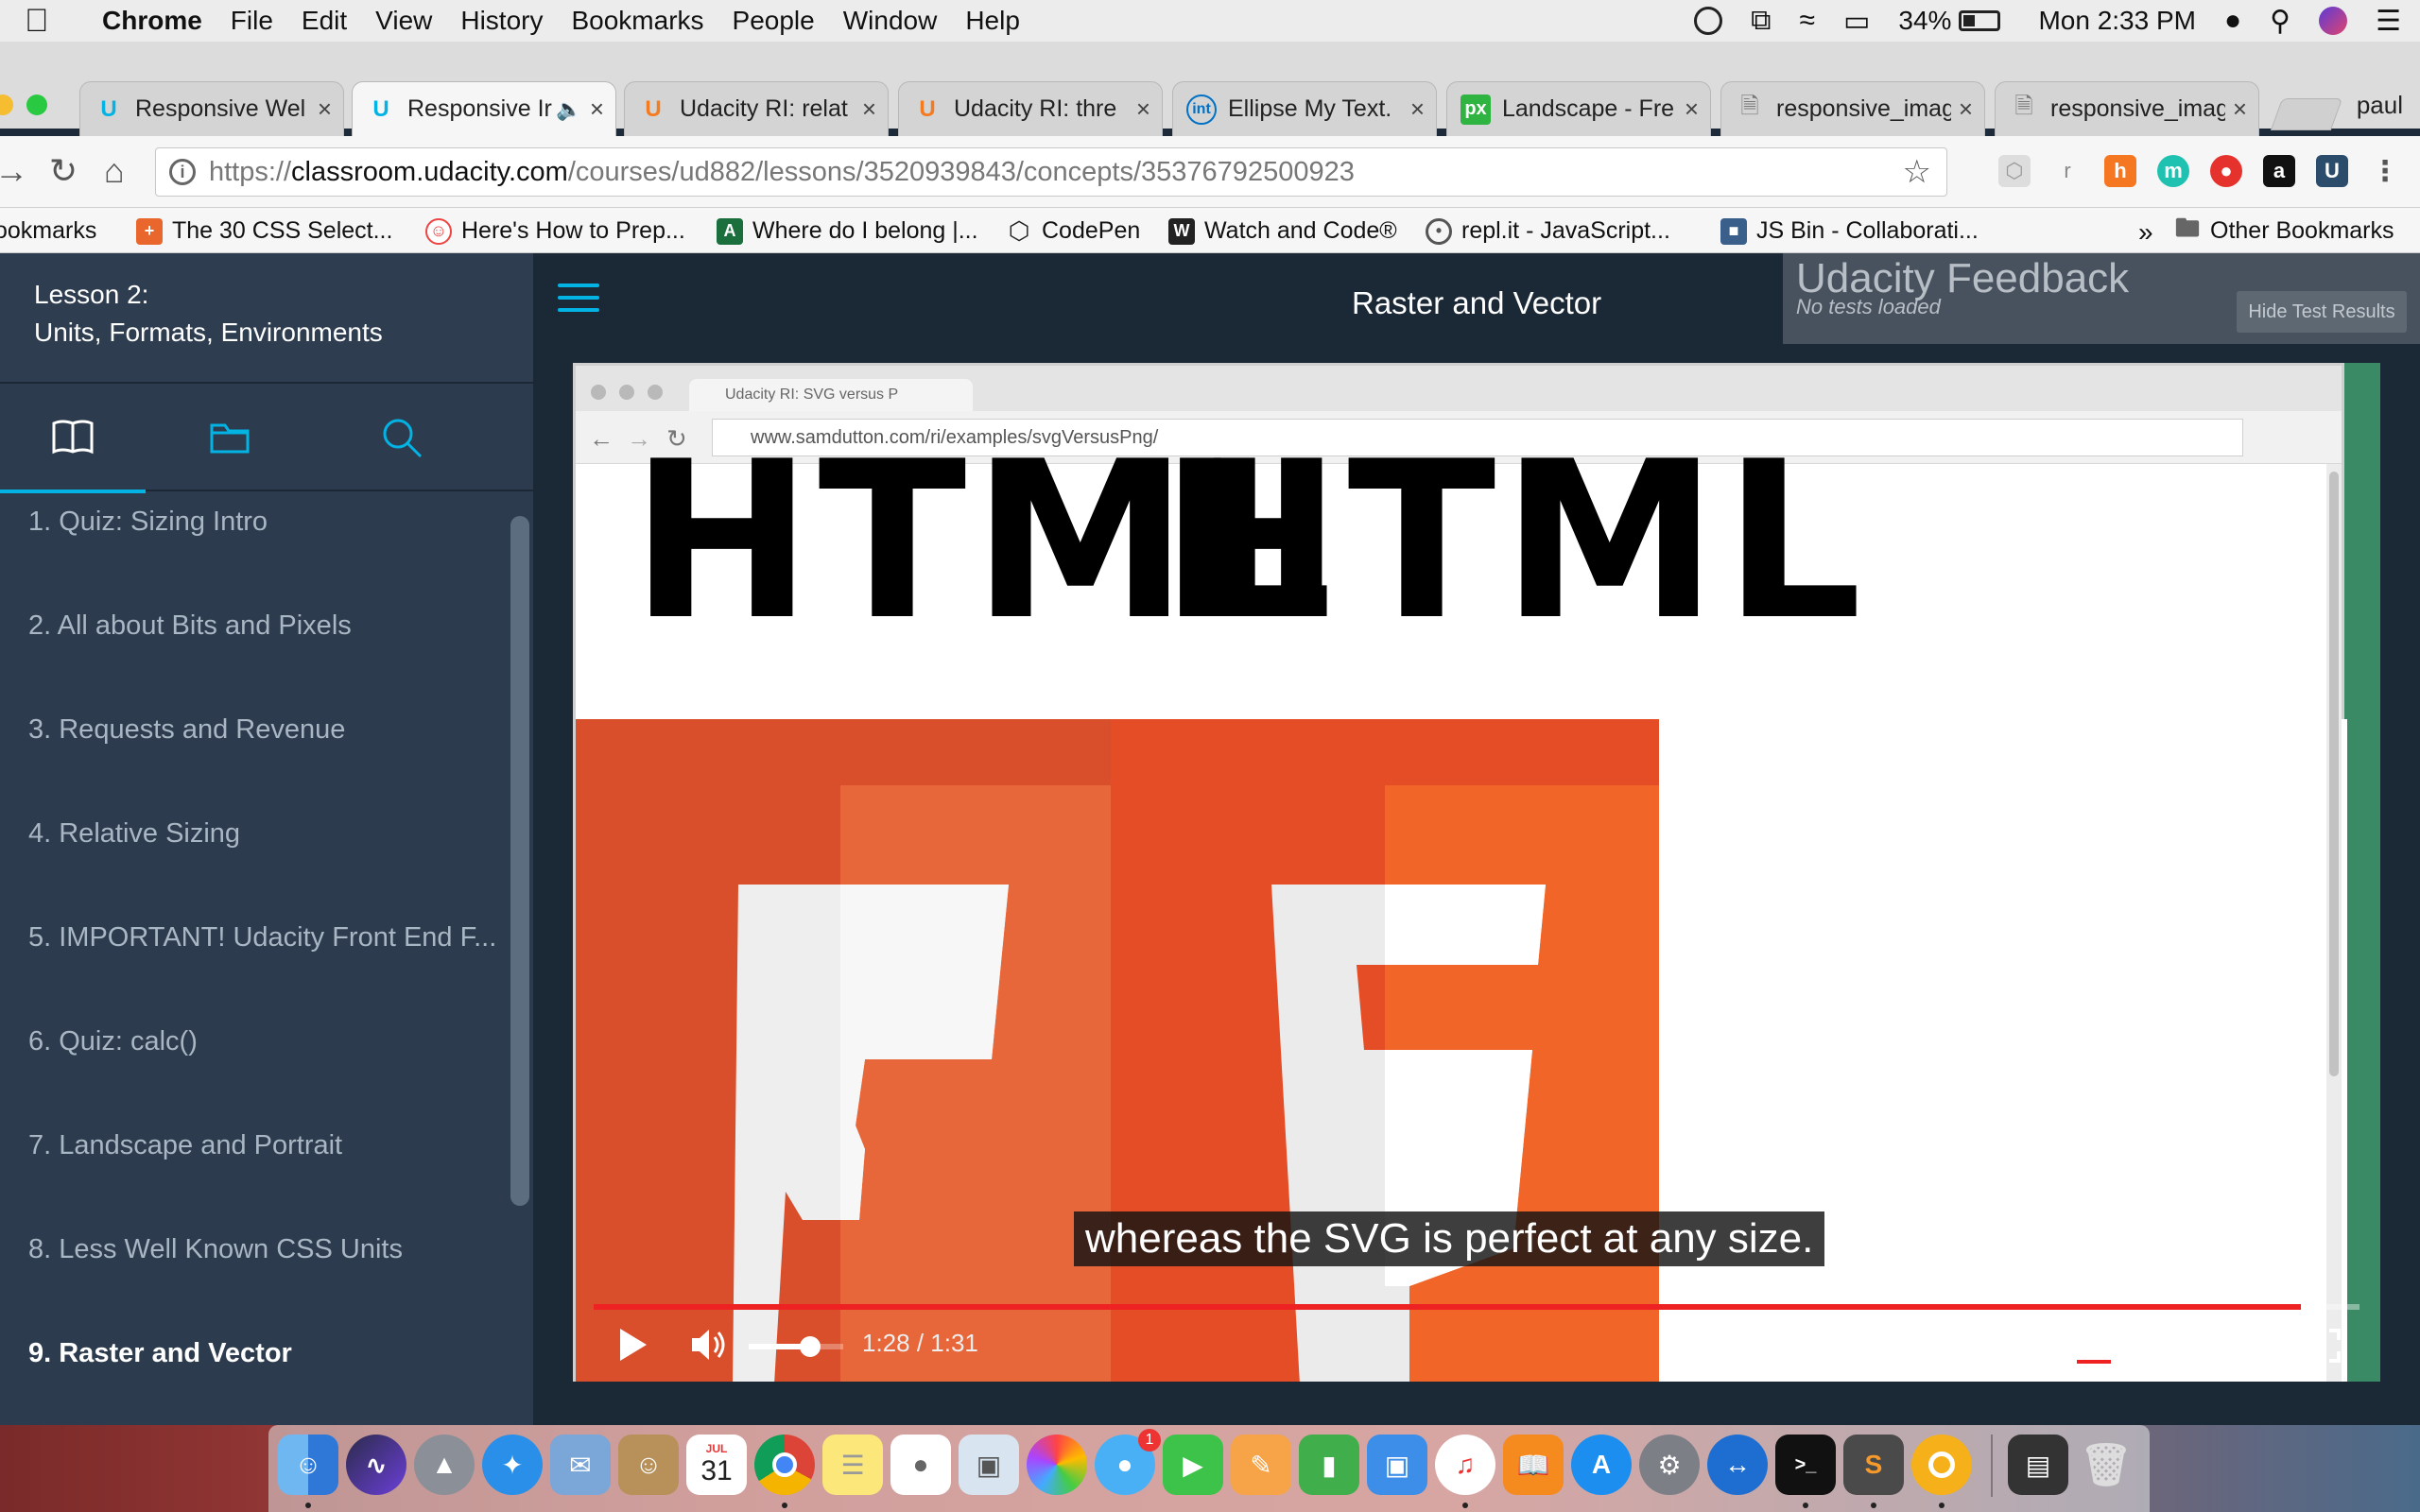  I want to click on browser-tab-3: U Udacity RI: relat ×, so click(756, 108).